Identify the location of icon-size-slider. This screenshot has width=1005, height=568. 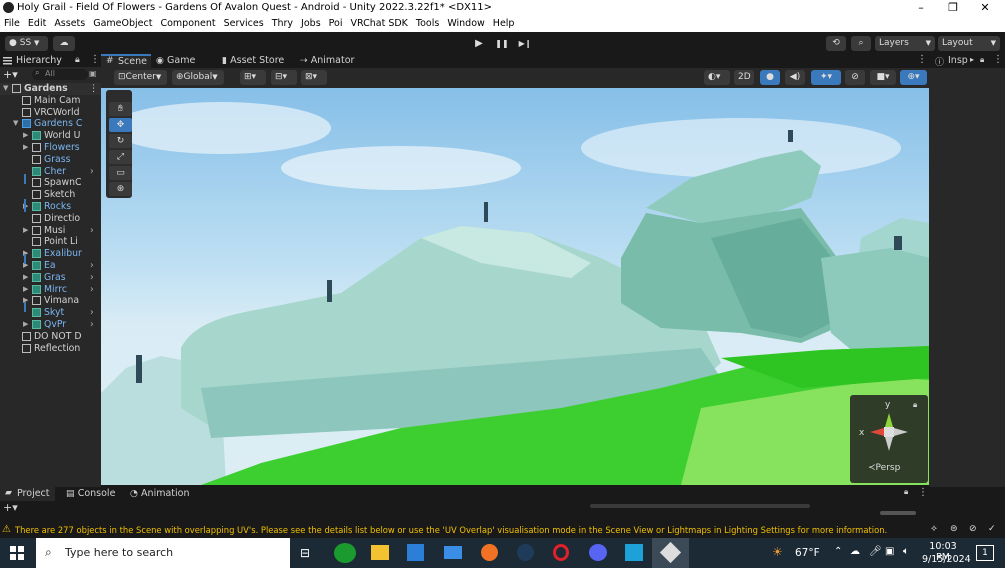
(898, 513).